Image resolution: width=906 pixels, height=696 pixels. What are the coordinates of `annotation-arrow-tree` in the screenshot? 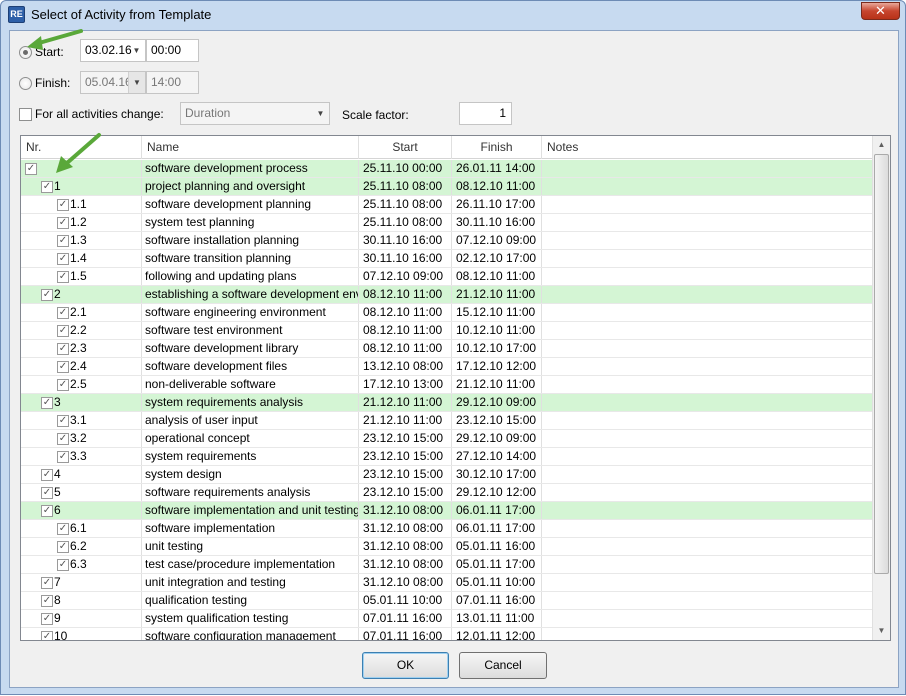 It's located at (78, 153).